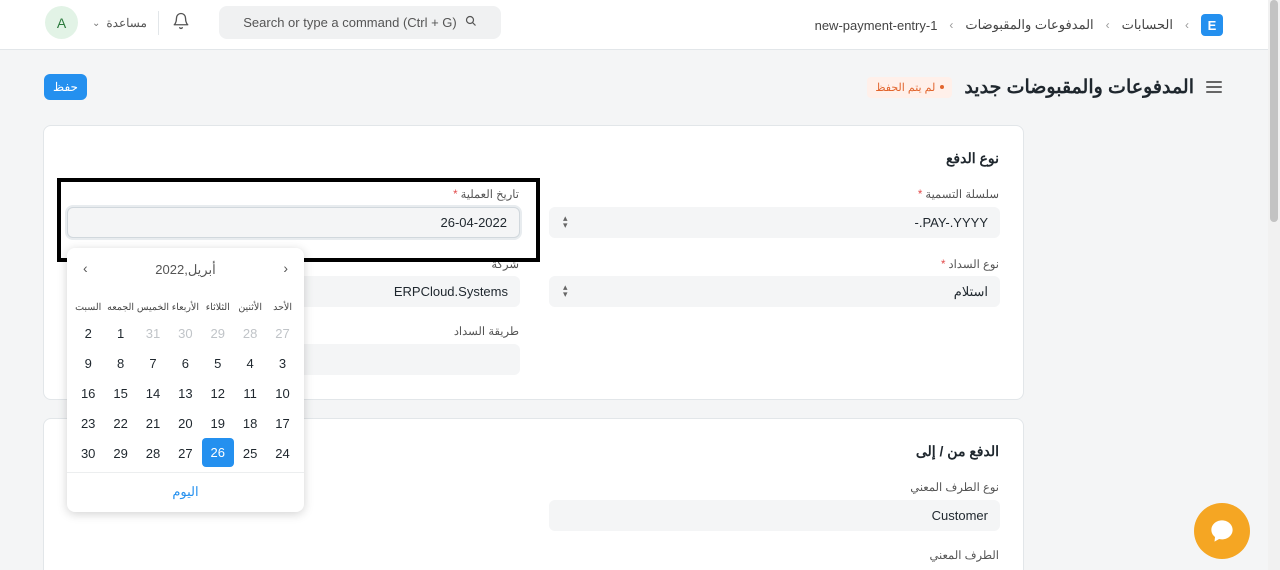  Describe the element at coordinates (218, 363) in the screenshot. I see `calendar-day: 5` at that location.